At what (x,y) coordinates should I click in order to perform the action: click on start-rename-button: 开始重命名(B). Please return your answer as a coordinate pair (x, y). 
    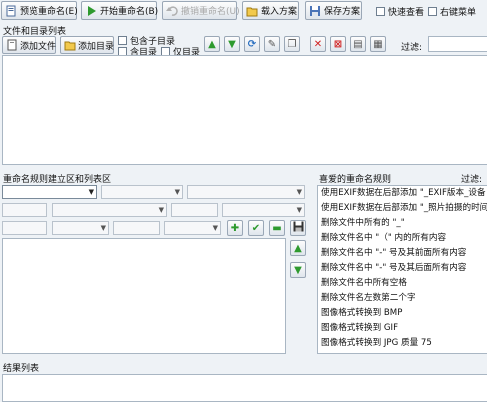
    Looking at the image, I should click on (120, 10).